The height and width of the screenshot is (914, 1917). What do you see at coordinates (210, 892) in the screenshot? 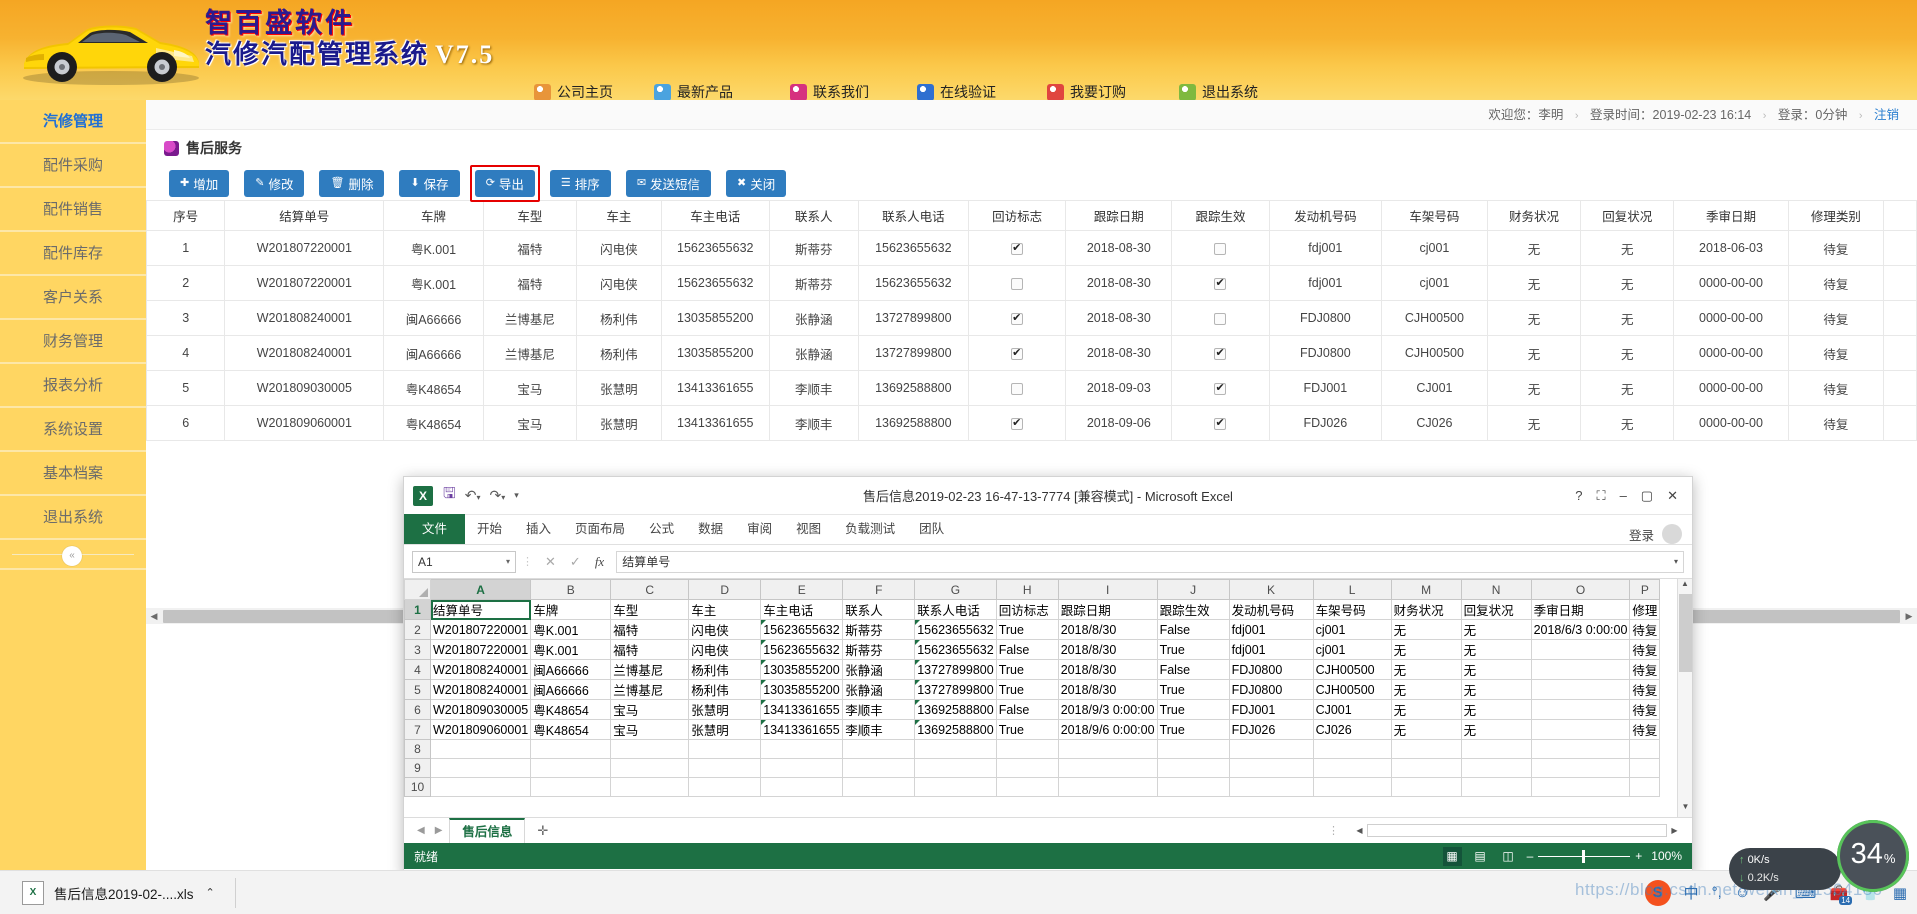
I see `chevron-up-icon: ⌃` at bounding box center [210, 892].